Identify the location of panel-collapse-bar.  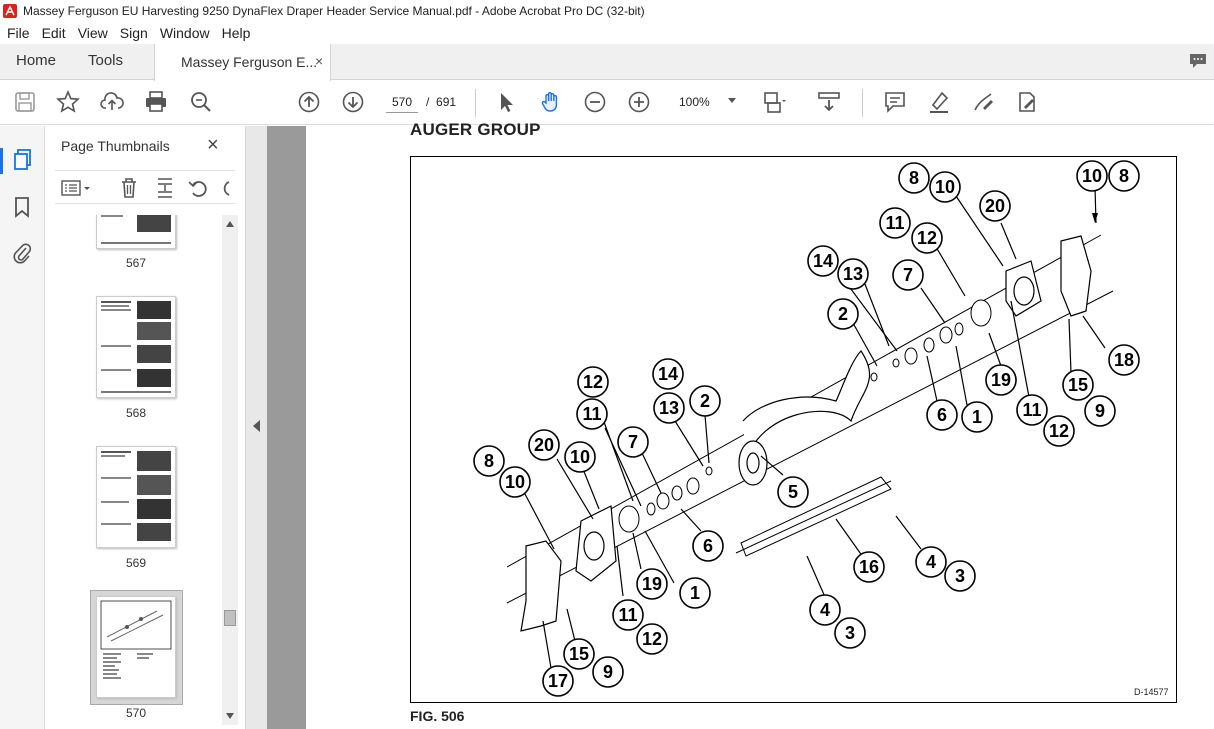
(256, 427).